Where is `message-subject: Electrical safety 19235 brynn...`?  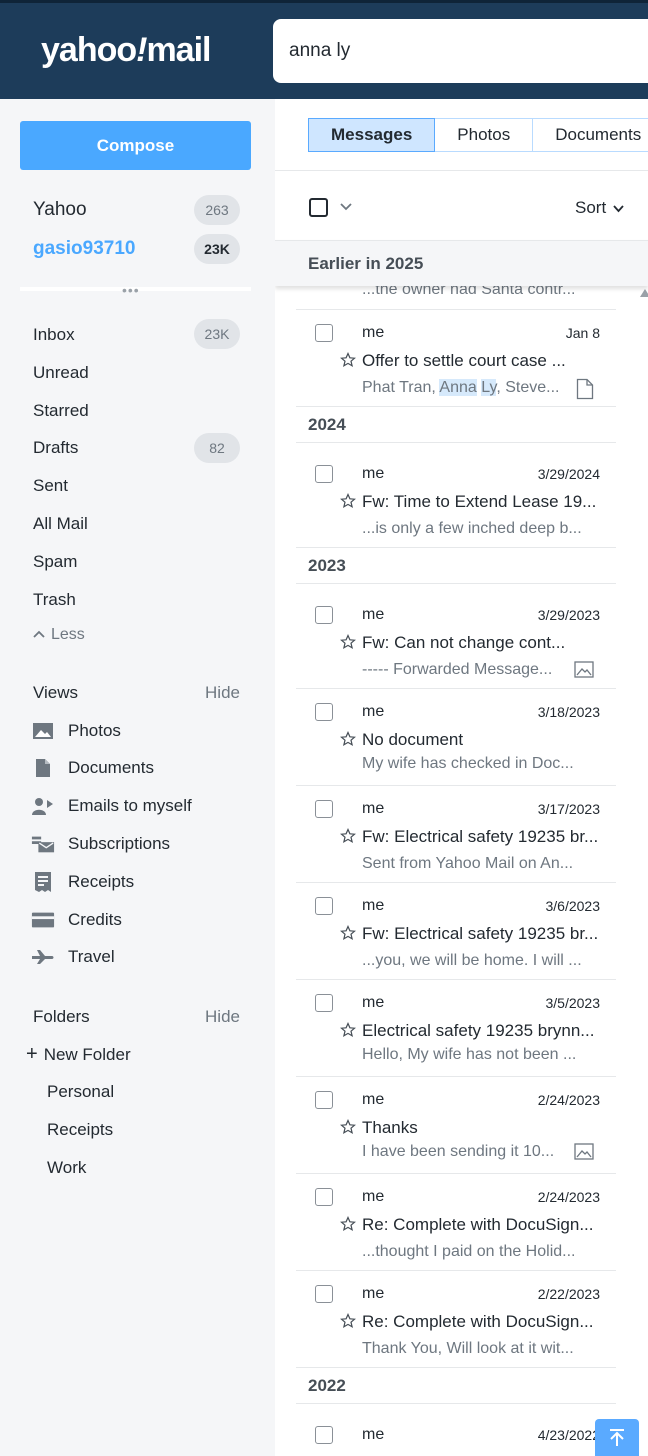 message-subject: Electrical safety 19235 brynn... is located at coordinates (478, 1030).